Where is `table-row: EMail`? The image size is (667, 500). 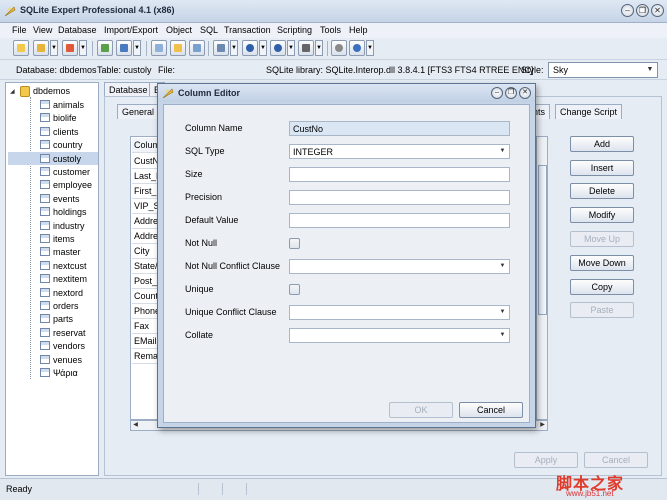
table-row: EMail is located at coordinates (146, 341).